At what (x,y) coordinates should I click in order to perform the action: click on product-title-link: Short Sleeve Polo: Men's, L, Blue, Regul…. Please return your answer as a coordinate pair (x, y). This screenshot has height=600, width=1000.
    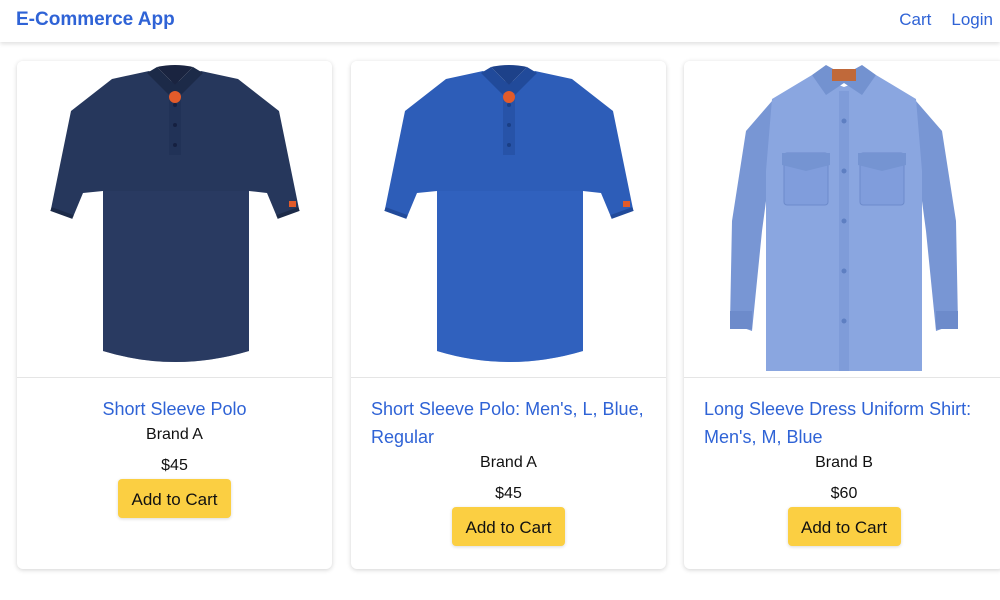
    Looking at the image, I should click on (508, 423).